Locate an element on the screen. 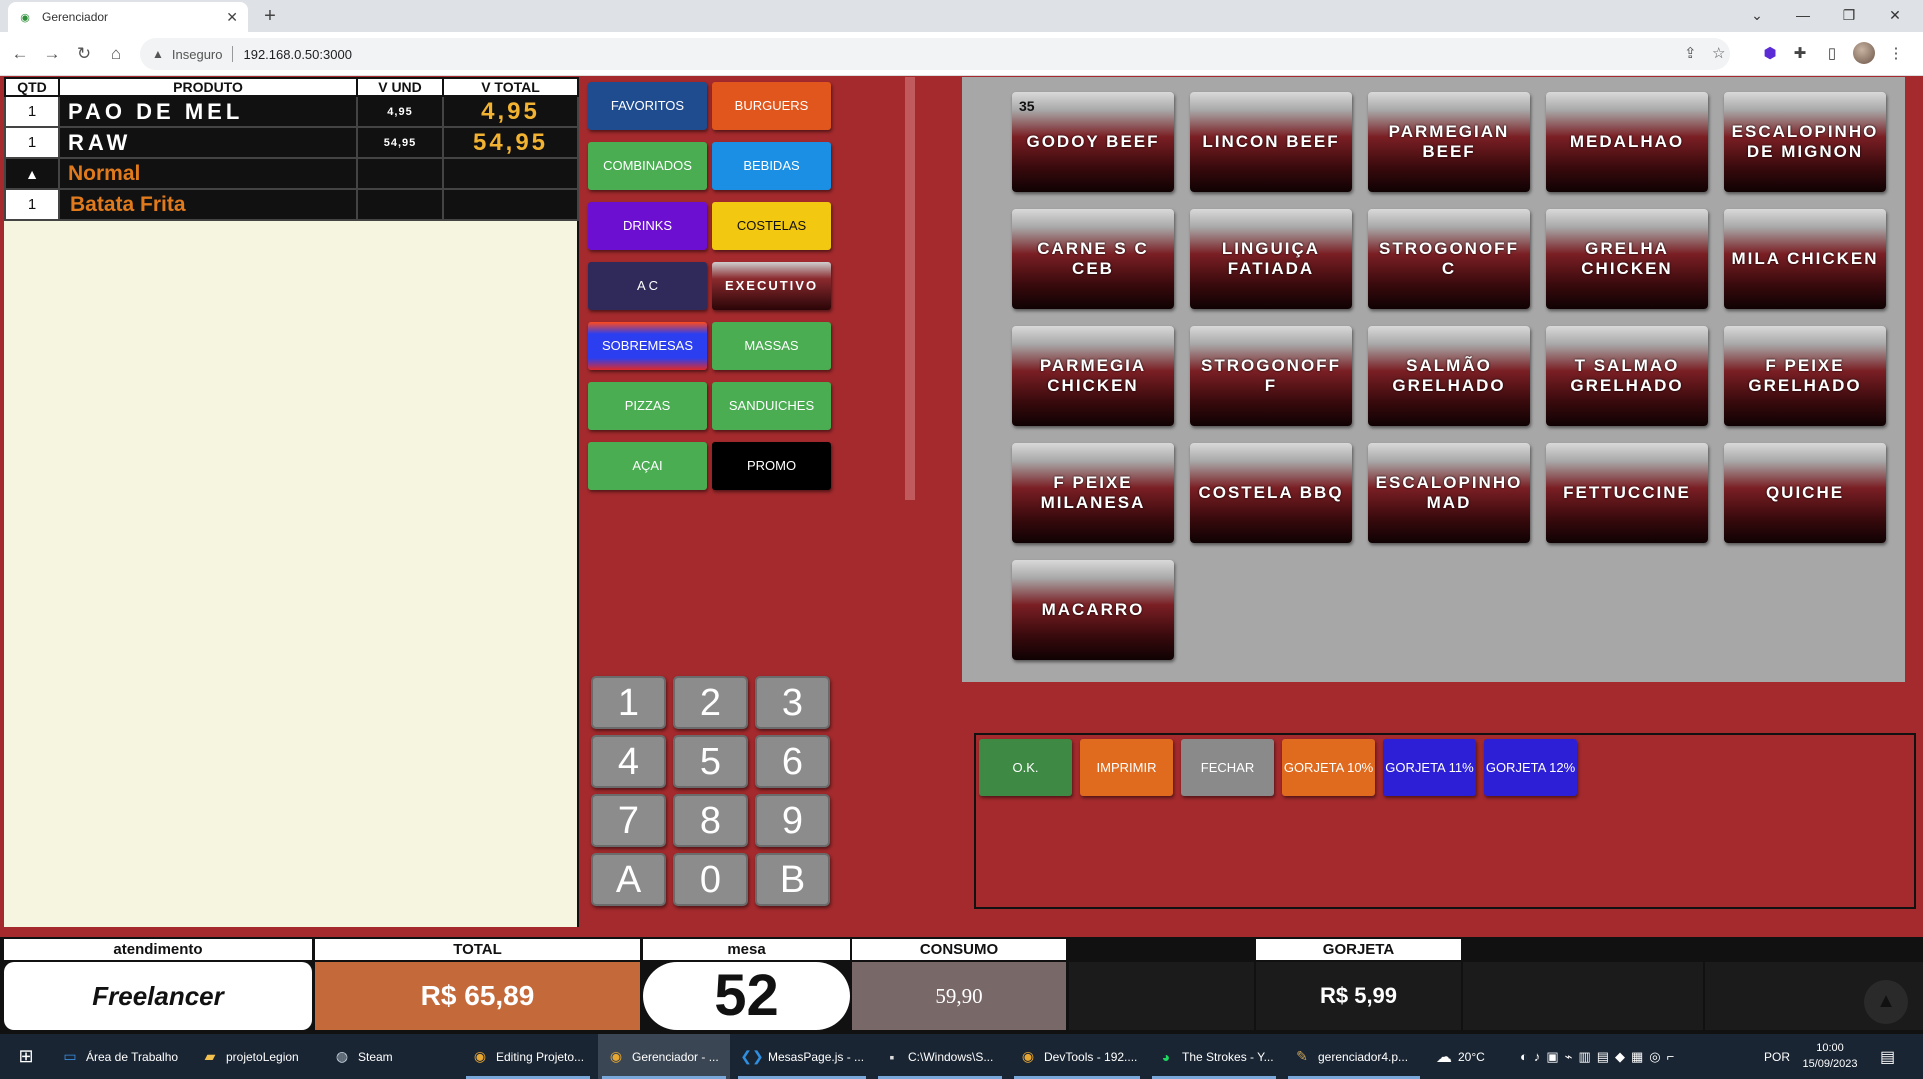 The image size is (1923, 1079). chrome-icon: ◉ is located at coordinates (1028, 1056).